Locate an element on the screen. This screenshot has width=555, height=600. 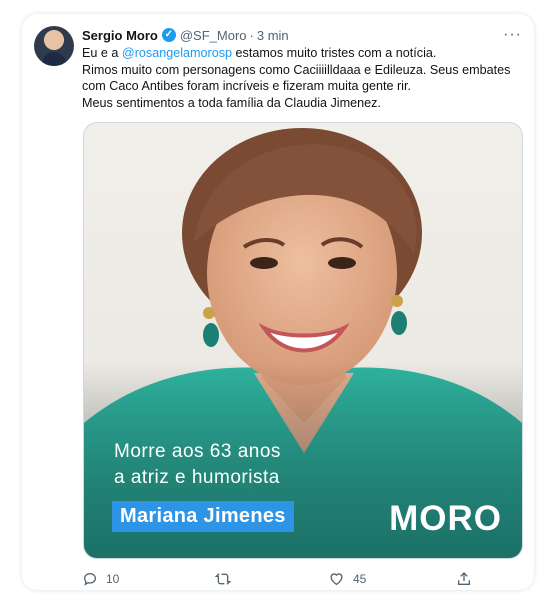
author-avatar is located at coordinates (54, 46).